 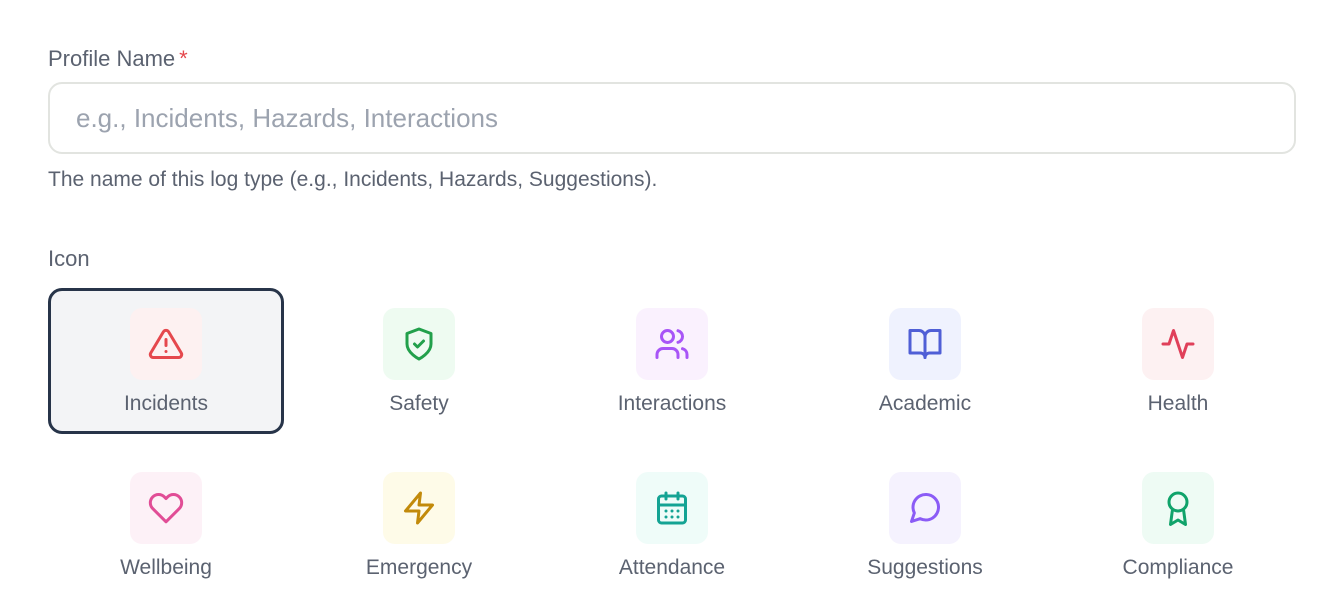 I want to click on book-open-icon, so click(x=925, y=344).